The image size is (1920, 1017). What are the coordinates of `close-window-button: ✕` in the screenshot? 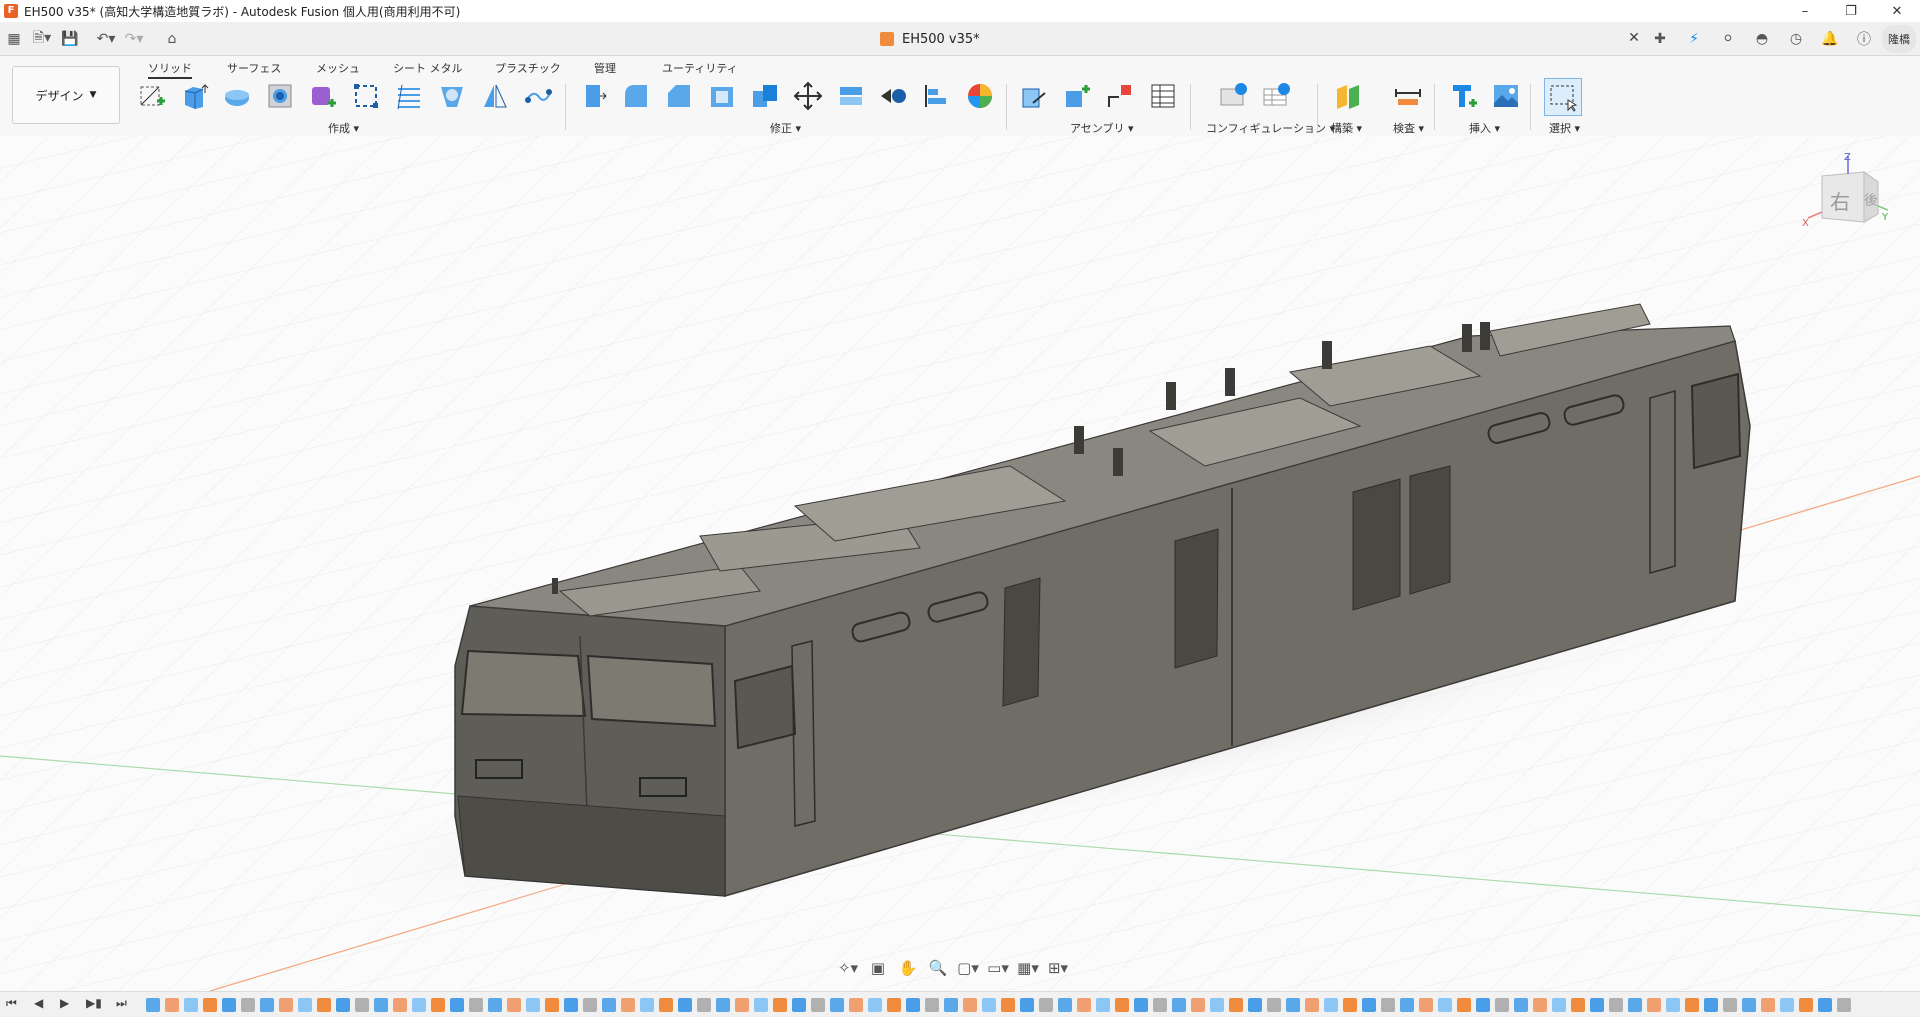 It's located at (1897, 11).